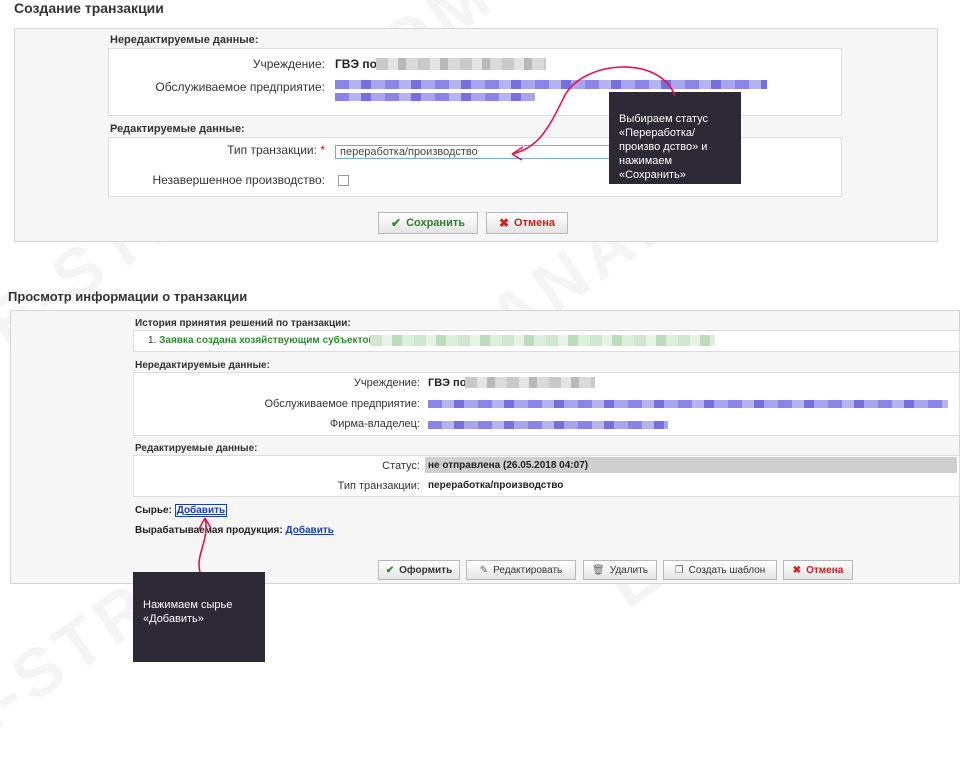  I want to click on callout-bottom-text: Нажимаем сырье «Добавить», so click(188, 612).